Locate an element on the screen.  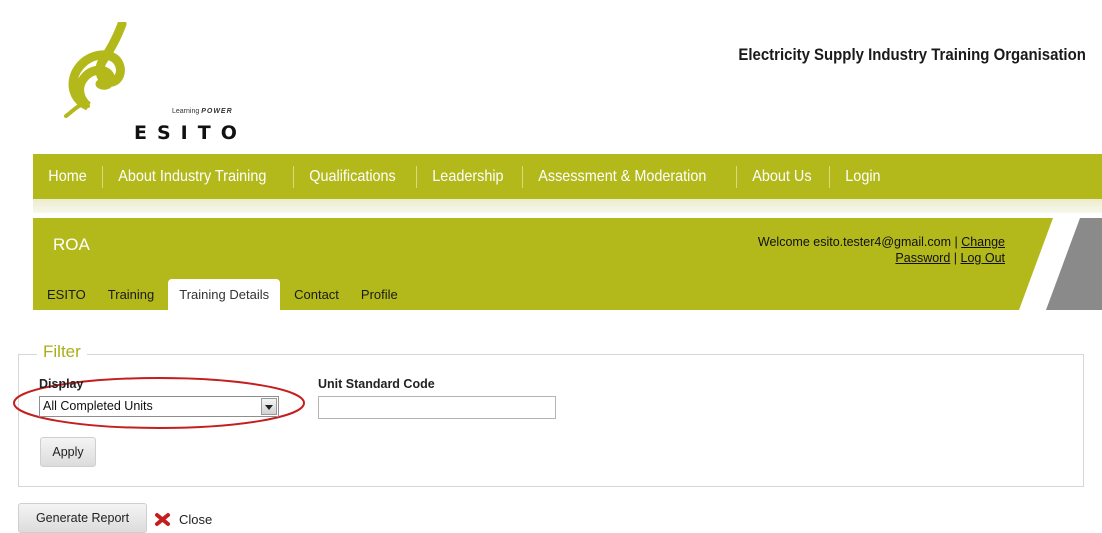
display-select-value: All Completed Units is located at coordinates (98, 406).